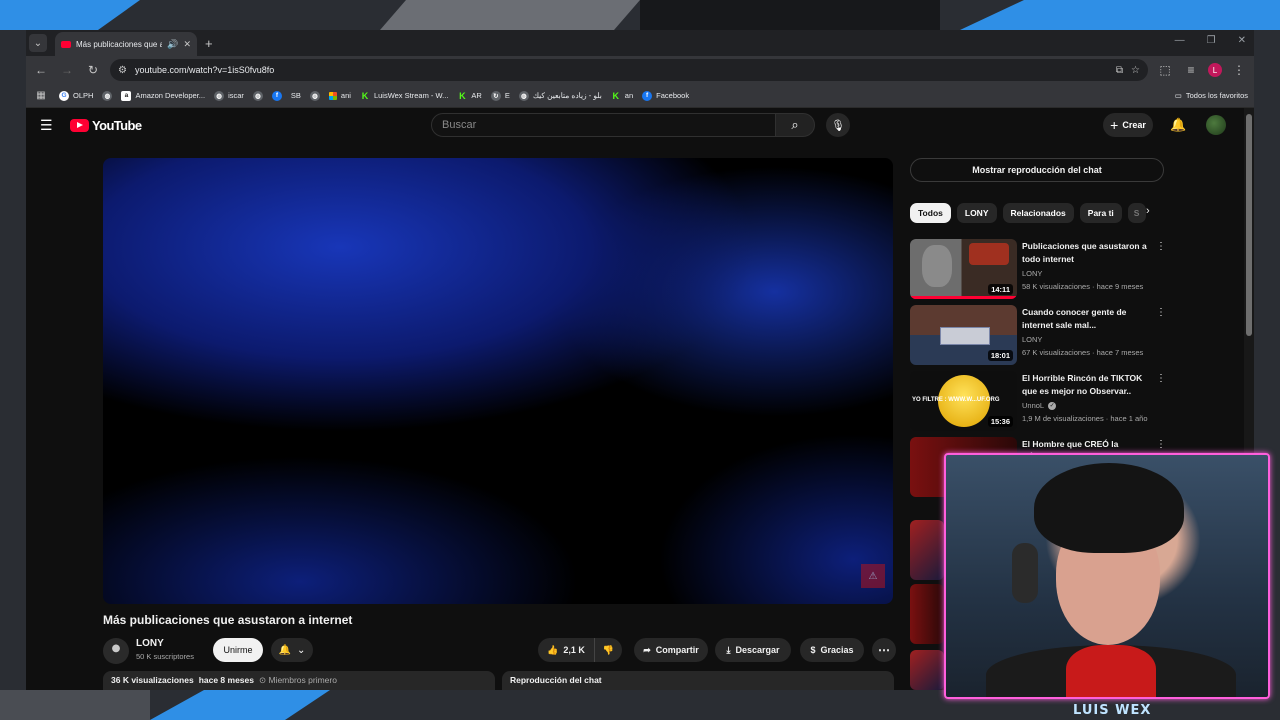  I want to click on bookmark-item: ↻ E, so click(500, 95).